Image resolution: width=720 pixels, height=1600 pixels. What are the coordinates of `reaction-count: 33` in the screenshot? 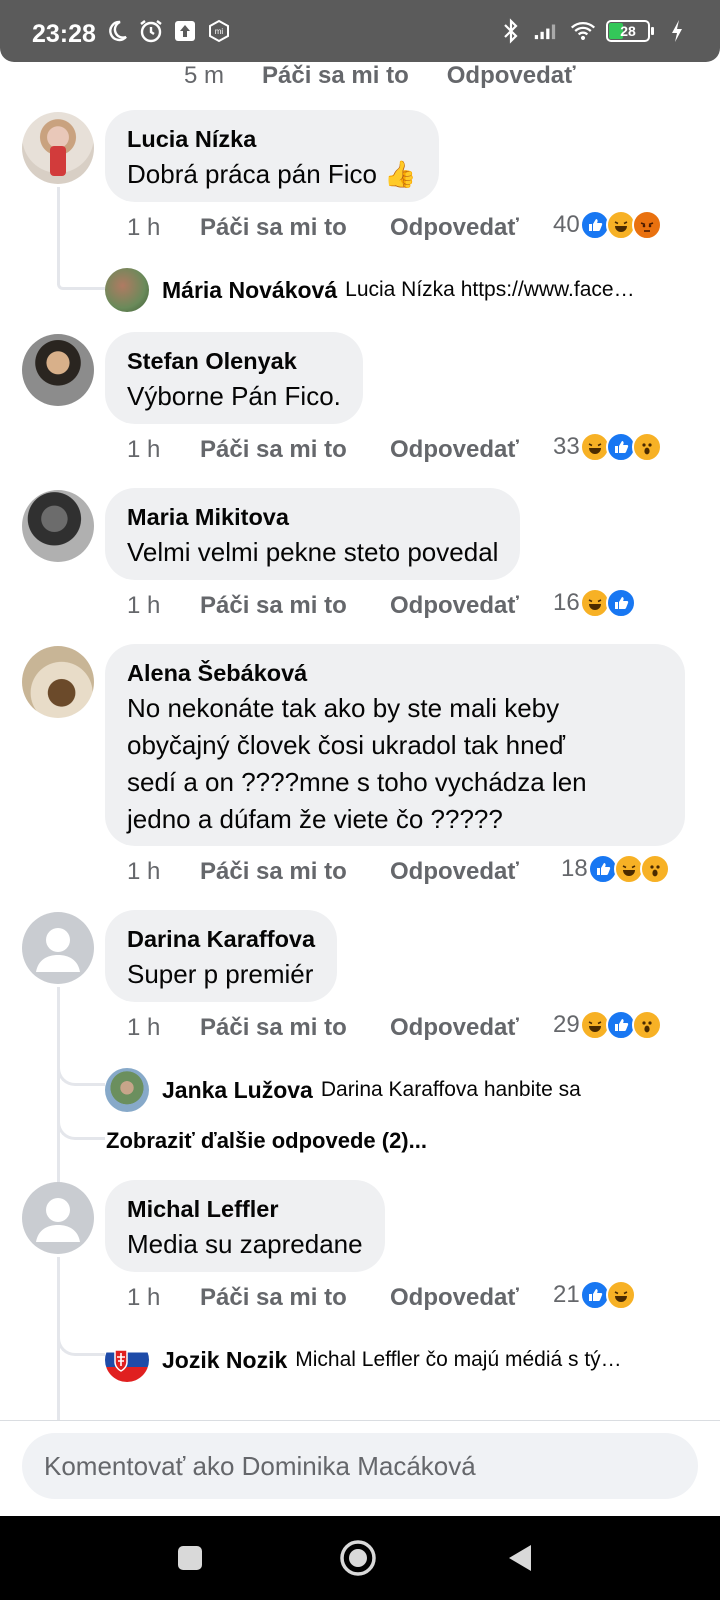 It's located at (566, 446).